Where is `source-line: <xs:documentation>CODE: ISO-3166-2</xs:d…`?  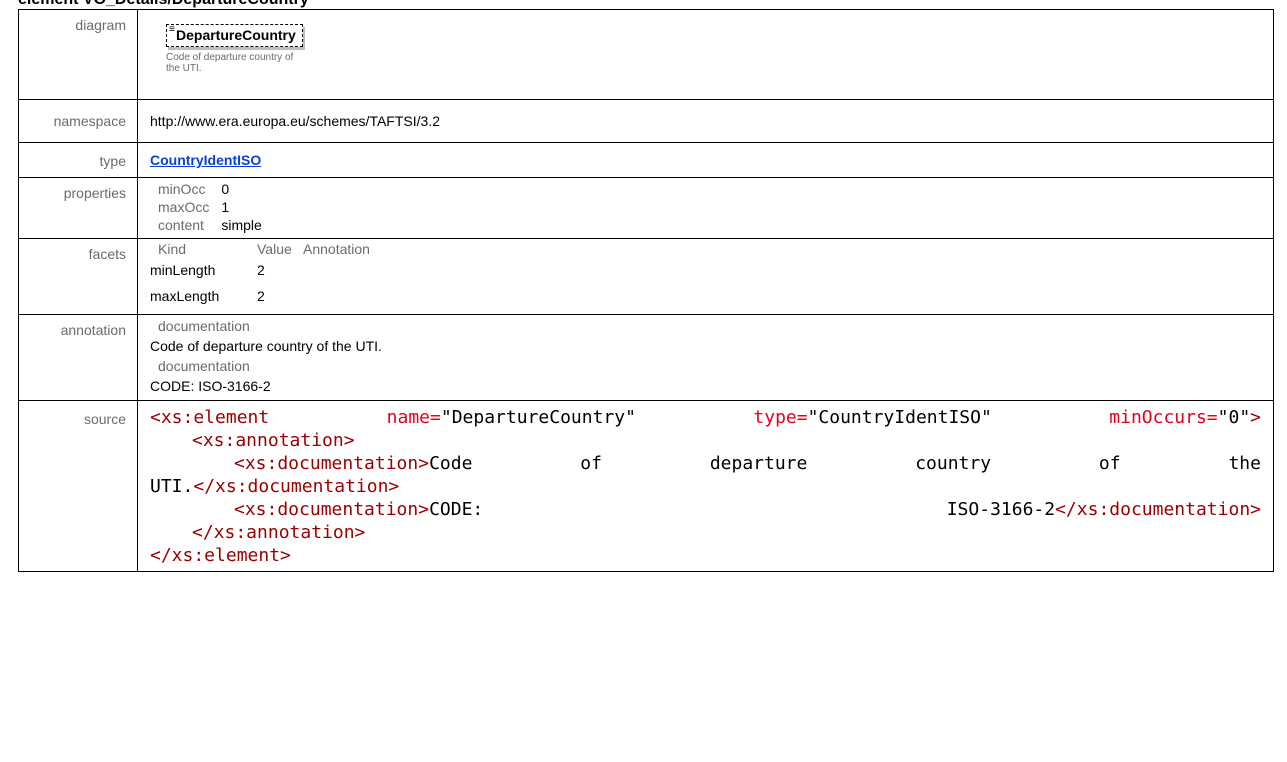 source-line: <xs:documentation>CODE: ISO-3166-2</xs:d… is located at coordinates (705, 509).